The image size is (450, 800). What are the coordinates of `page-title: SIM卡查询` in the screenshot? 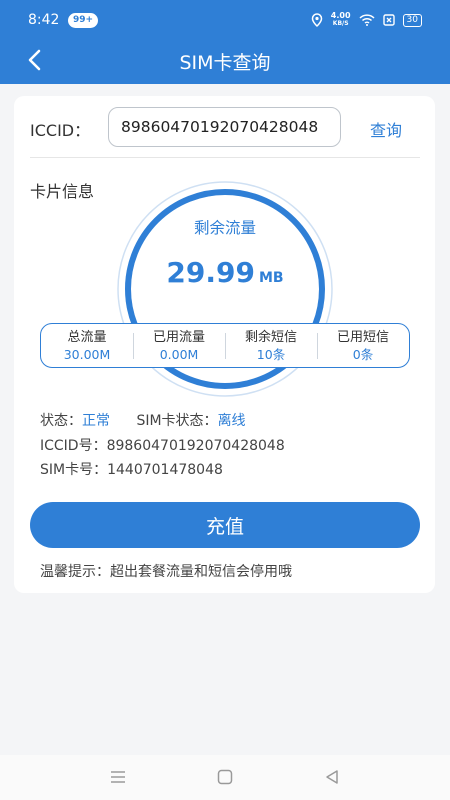 It's located at (225, 63).